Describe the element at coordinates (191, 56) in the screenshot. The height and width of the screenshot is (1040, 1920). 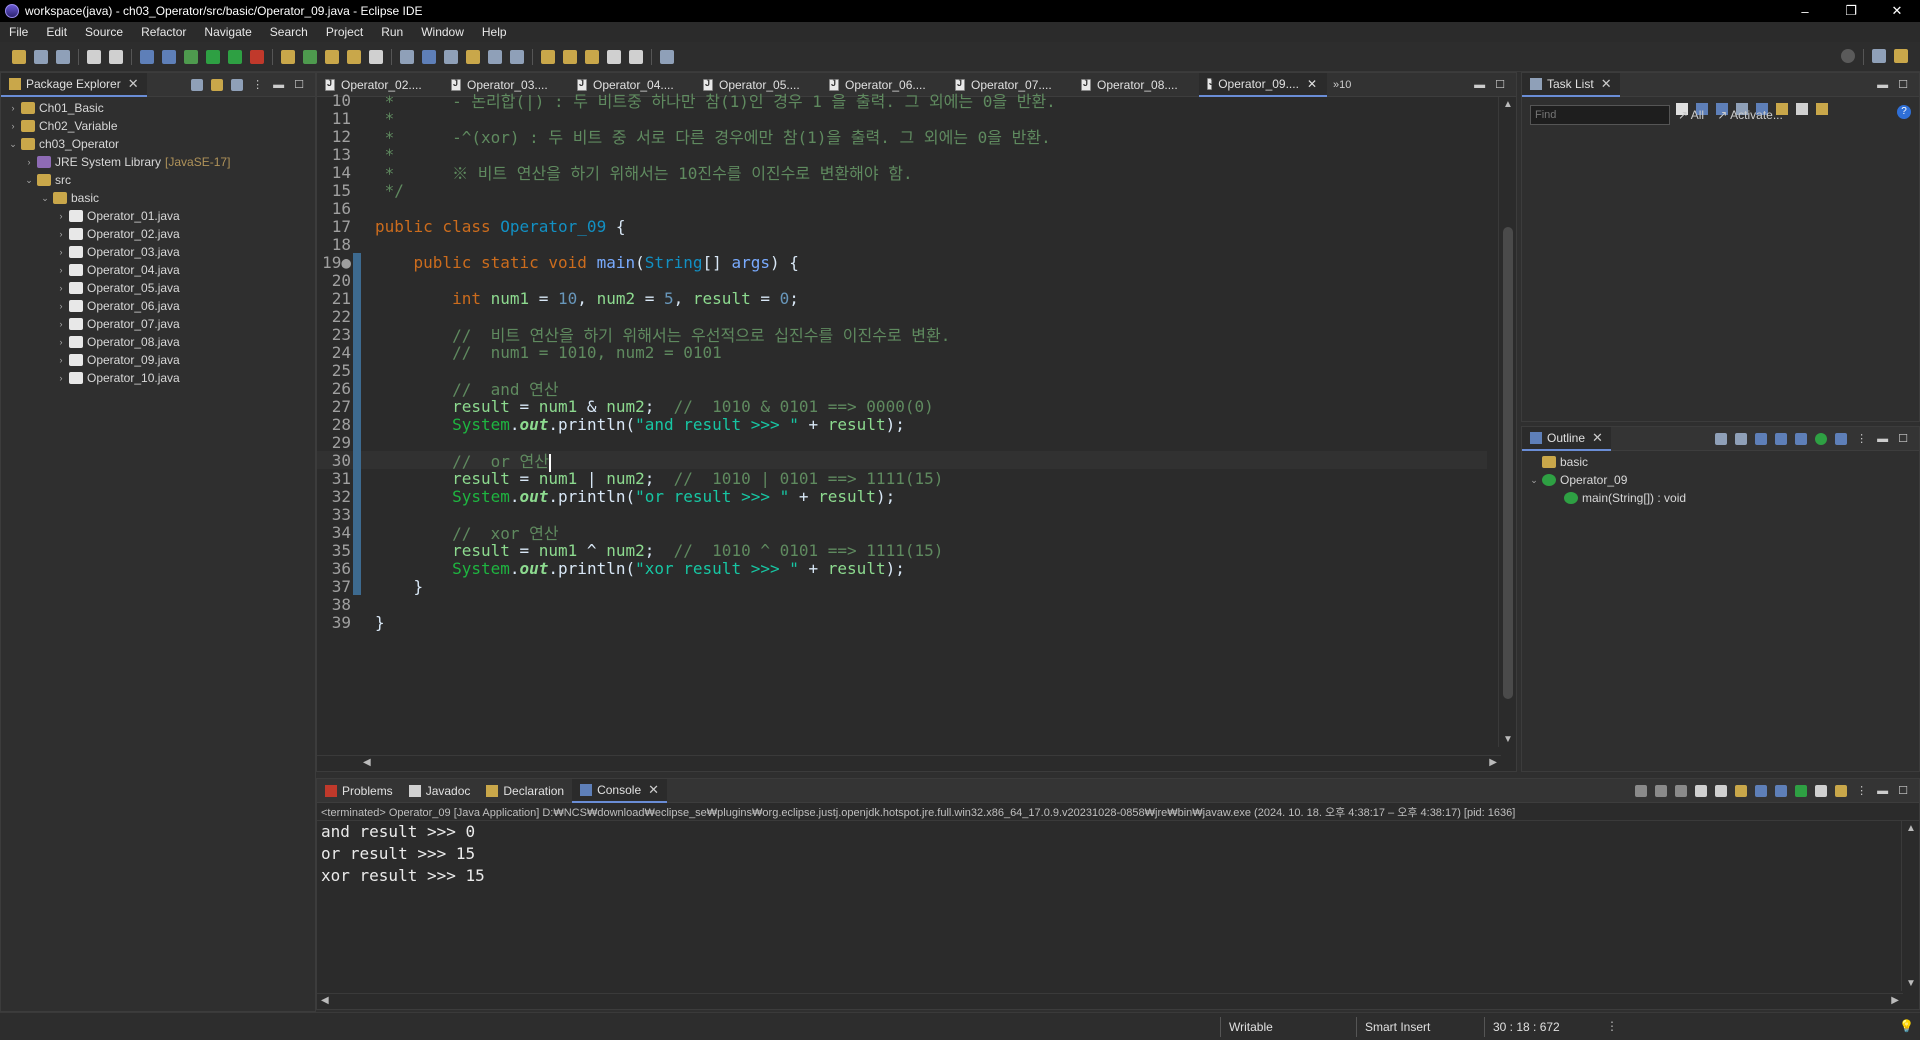
I see `debug-icon` at that location.